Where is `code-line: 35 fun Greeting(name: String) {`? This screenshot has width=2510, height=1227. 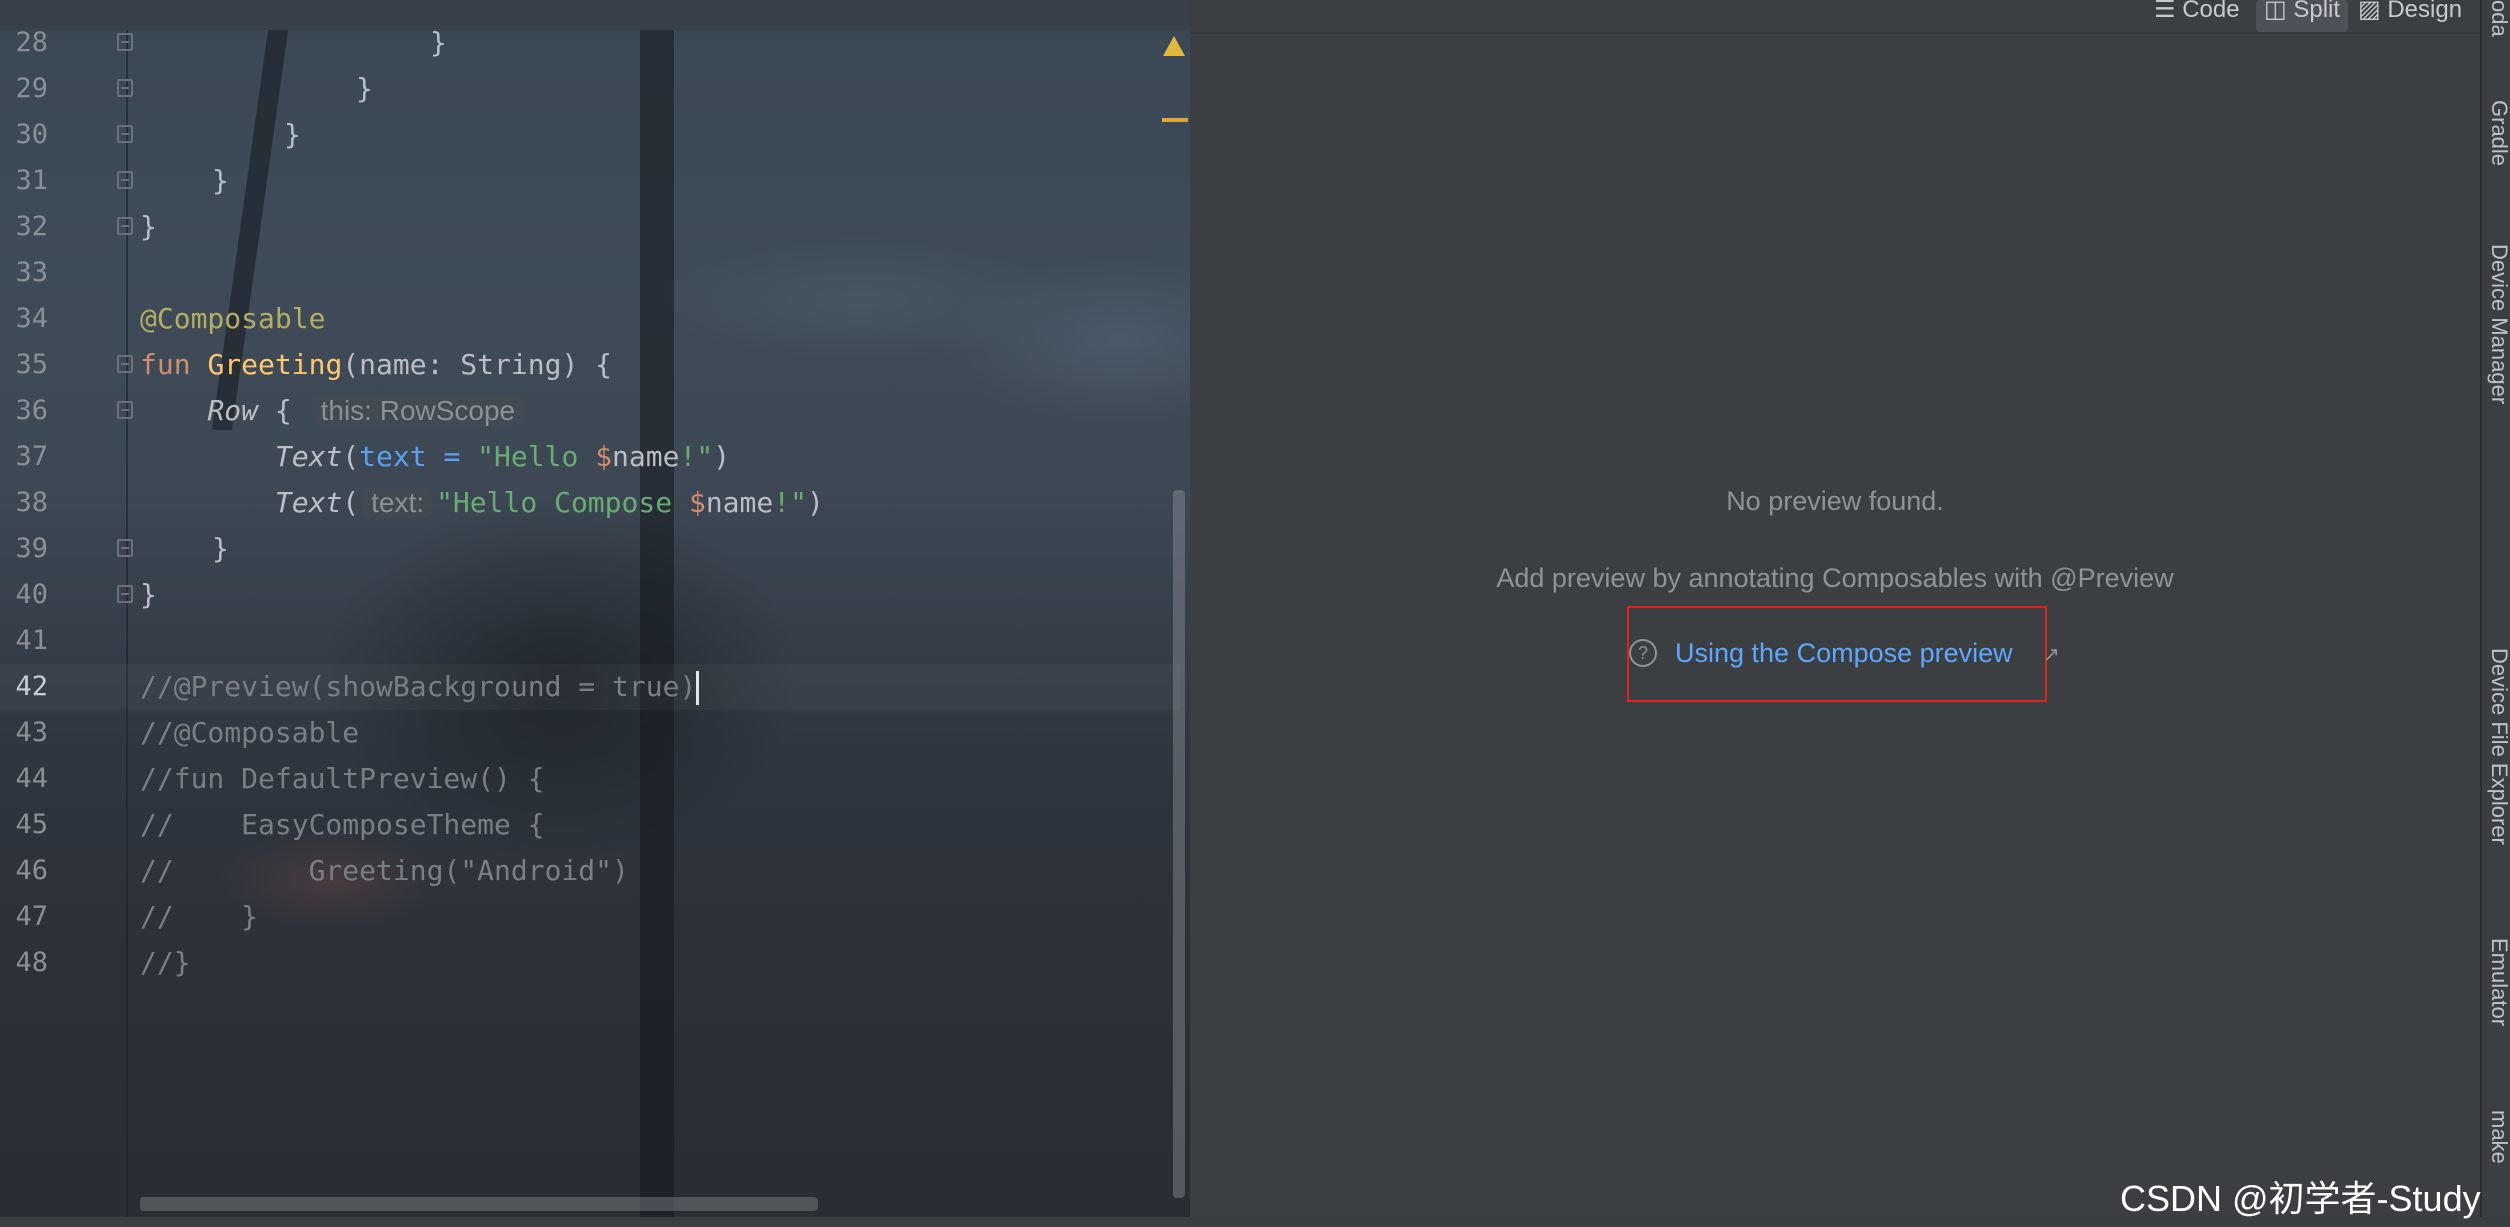 code-line: 35 fun Greeting(name: String) { is located at coordinates (590, 365).